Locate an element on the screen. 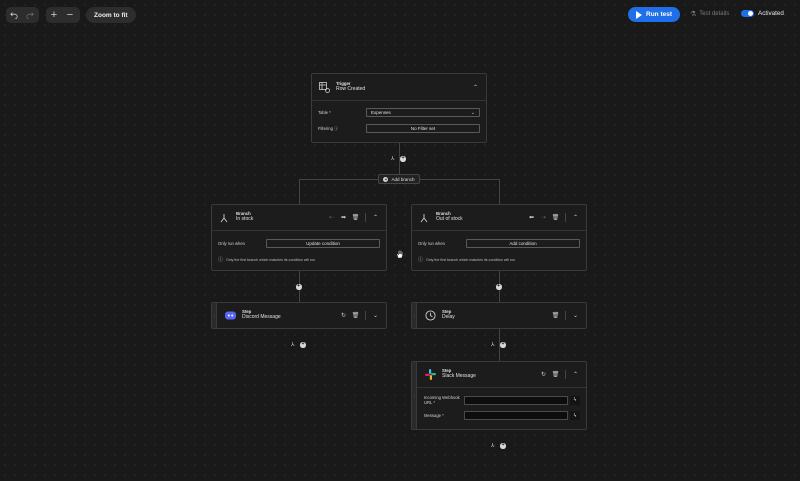  test-details-link: ⚗ Test details is located at coordinates (709, 14).